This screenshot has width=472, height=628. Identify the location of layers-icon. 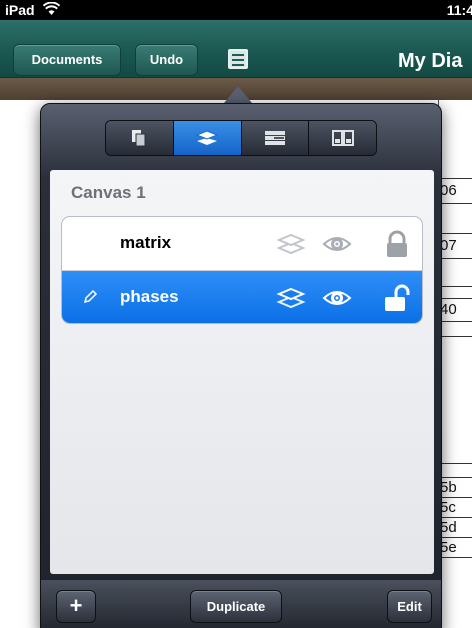
(207, 137).